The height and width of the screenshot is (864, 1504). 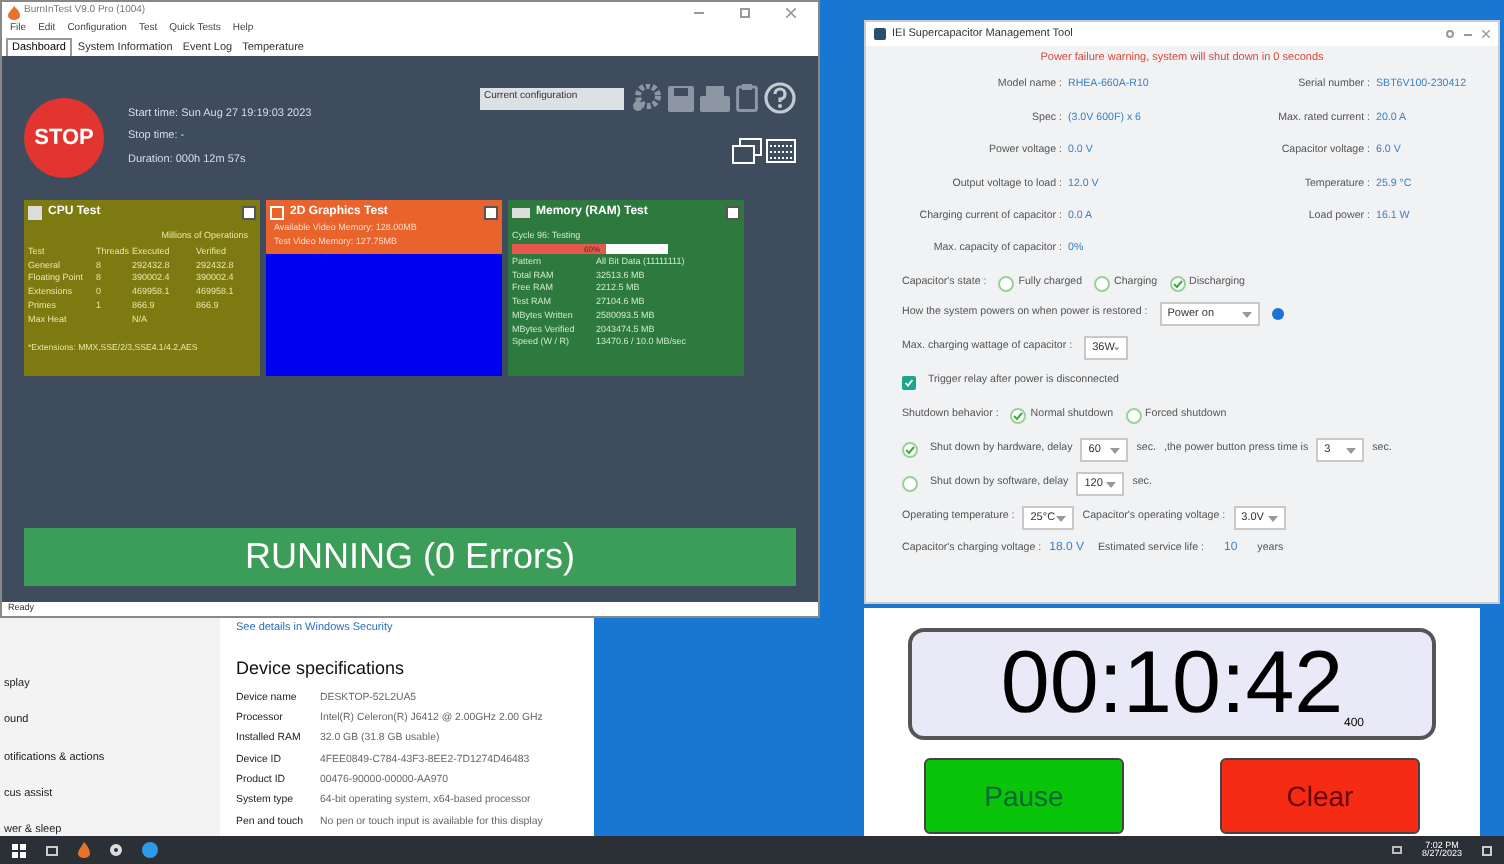 What do you see at coordinates (64, 138) in the screenshot?
I see `stop-button: STOP` at bounding box center [64, 138].